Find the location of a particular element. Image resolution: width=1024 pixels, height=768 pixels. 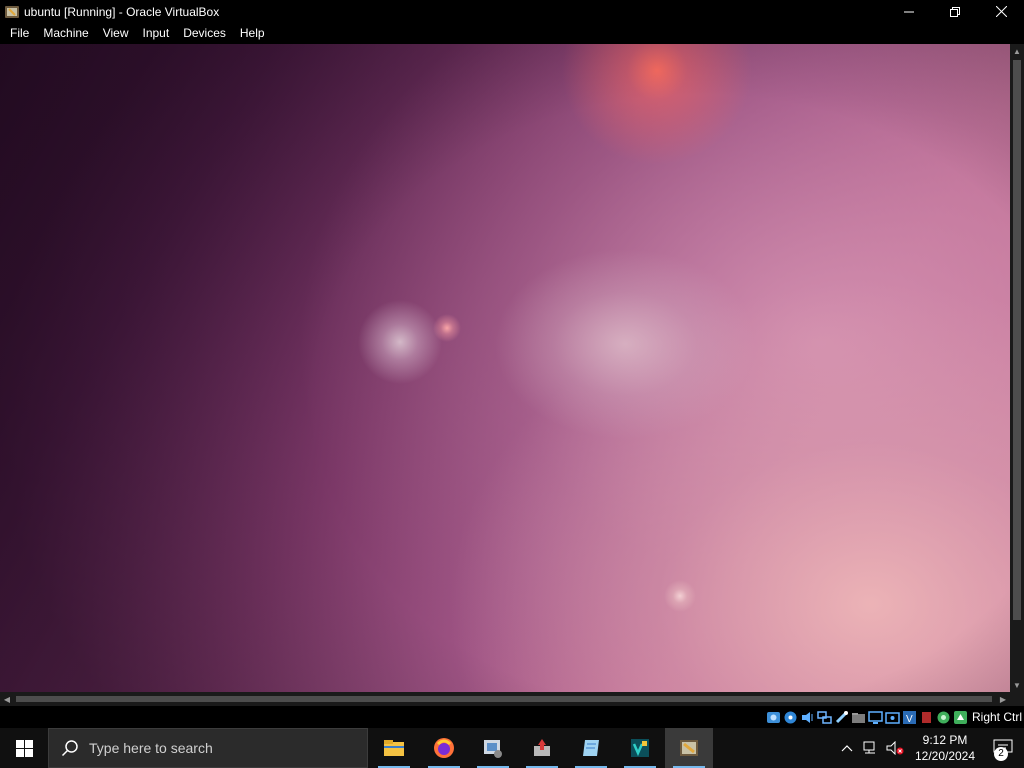

vertical-scroll-thumb is located at coordinates (1017, 340).